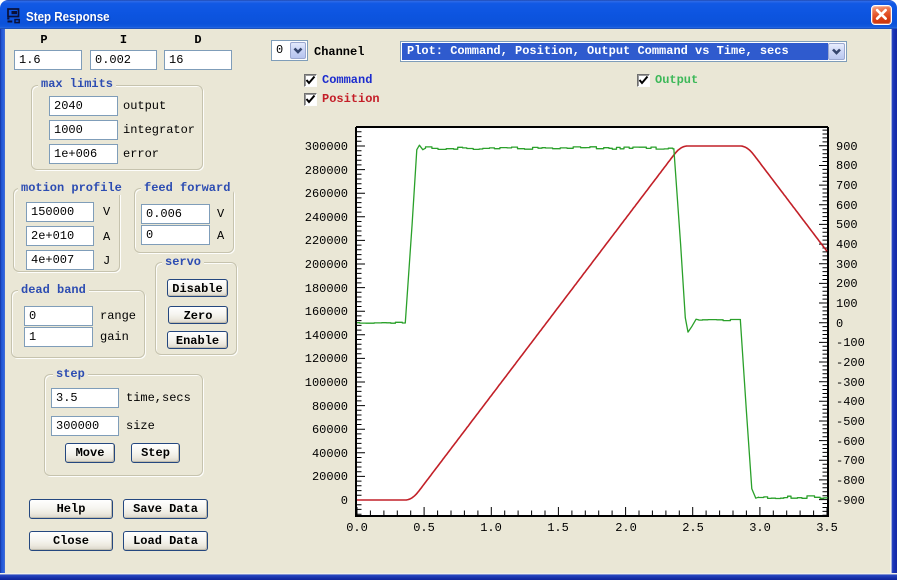 The width and height of the screenshot is (897, 580). Describe the element at coordinates (847, 206) in the screenshot. I see `svg-text: 600` at that location.